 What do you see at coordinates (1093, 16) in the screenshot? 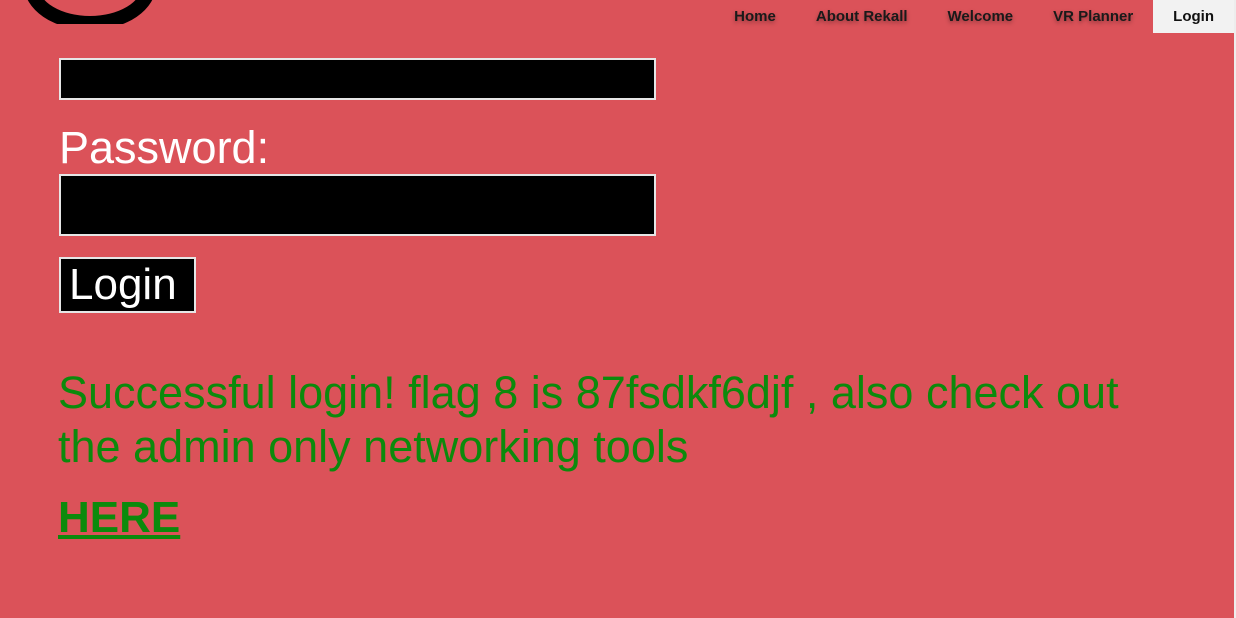
I see `nav-item-vr-planner: VR Planner` at bounding box center [1093, 16].